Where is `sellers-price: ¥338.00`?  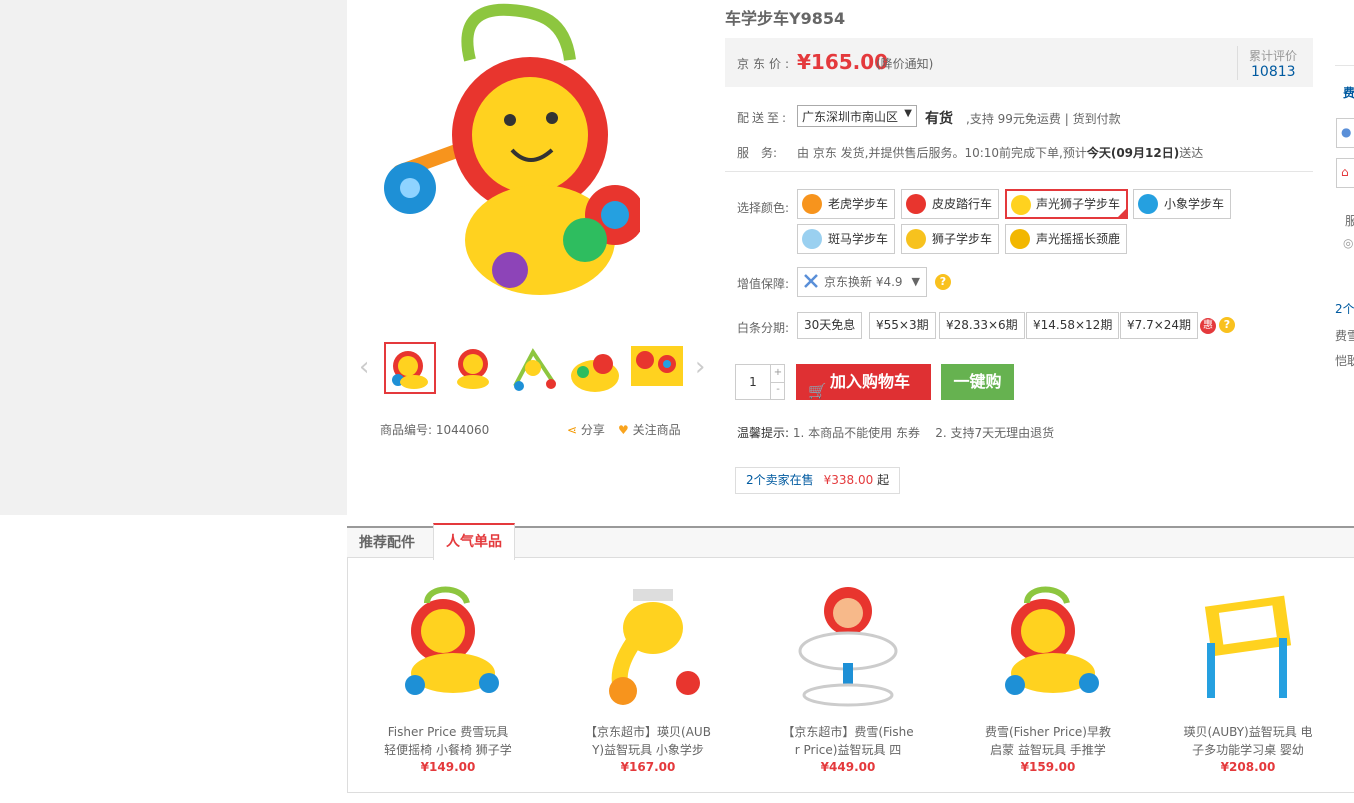 sellers-price: ¥338.00 is located at coordinates (848, 480).